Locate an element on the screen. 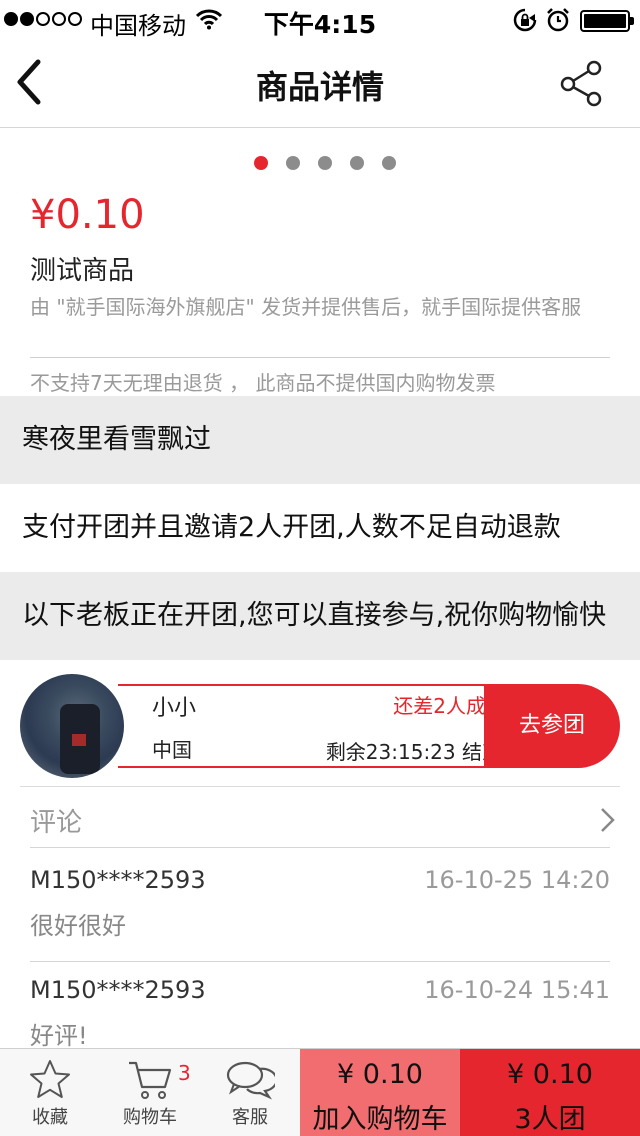  reviews-header: 评论 is located at coordinates (320, 818).